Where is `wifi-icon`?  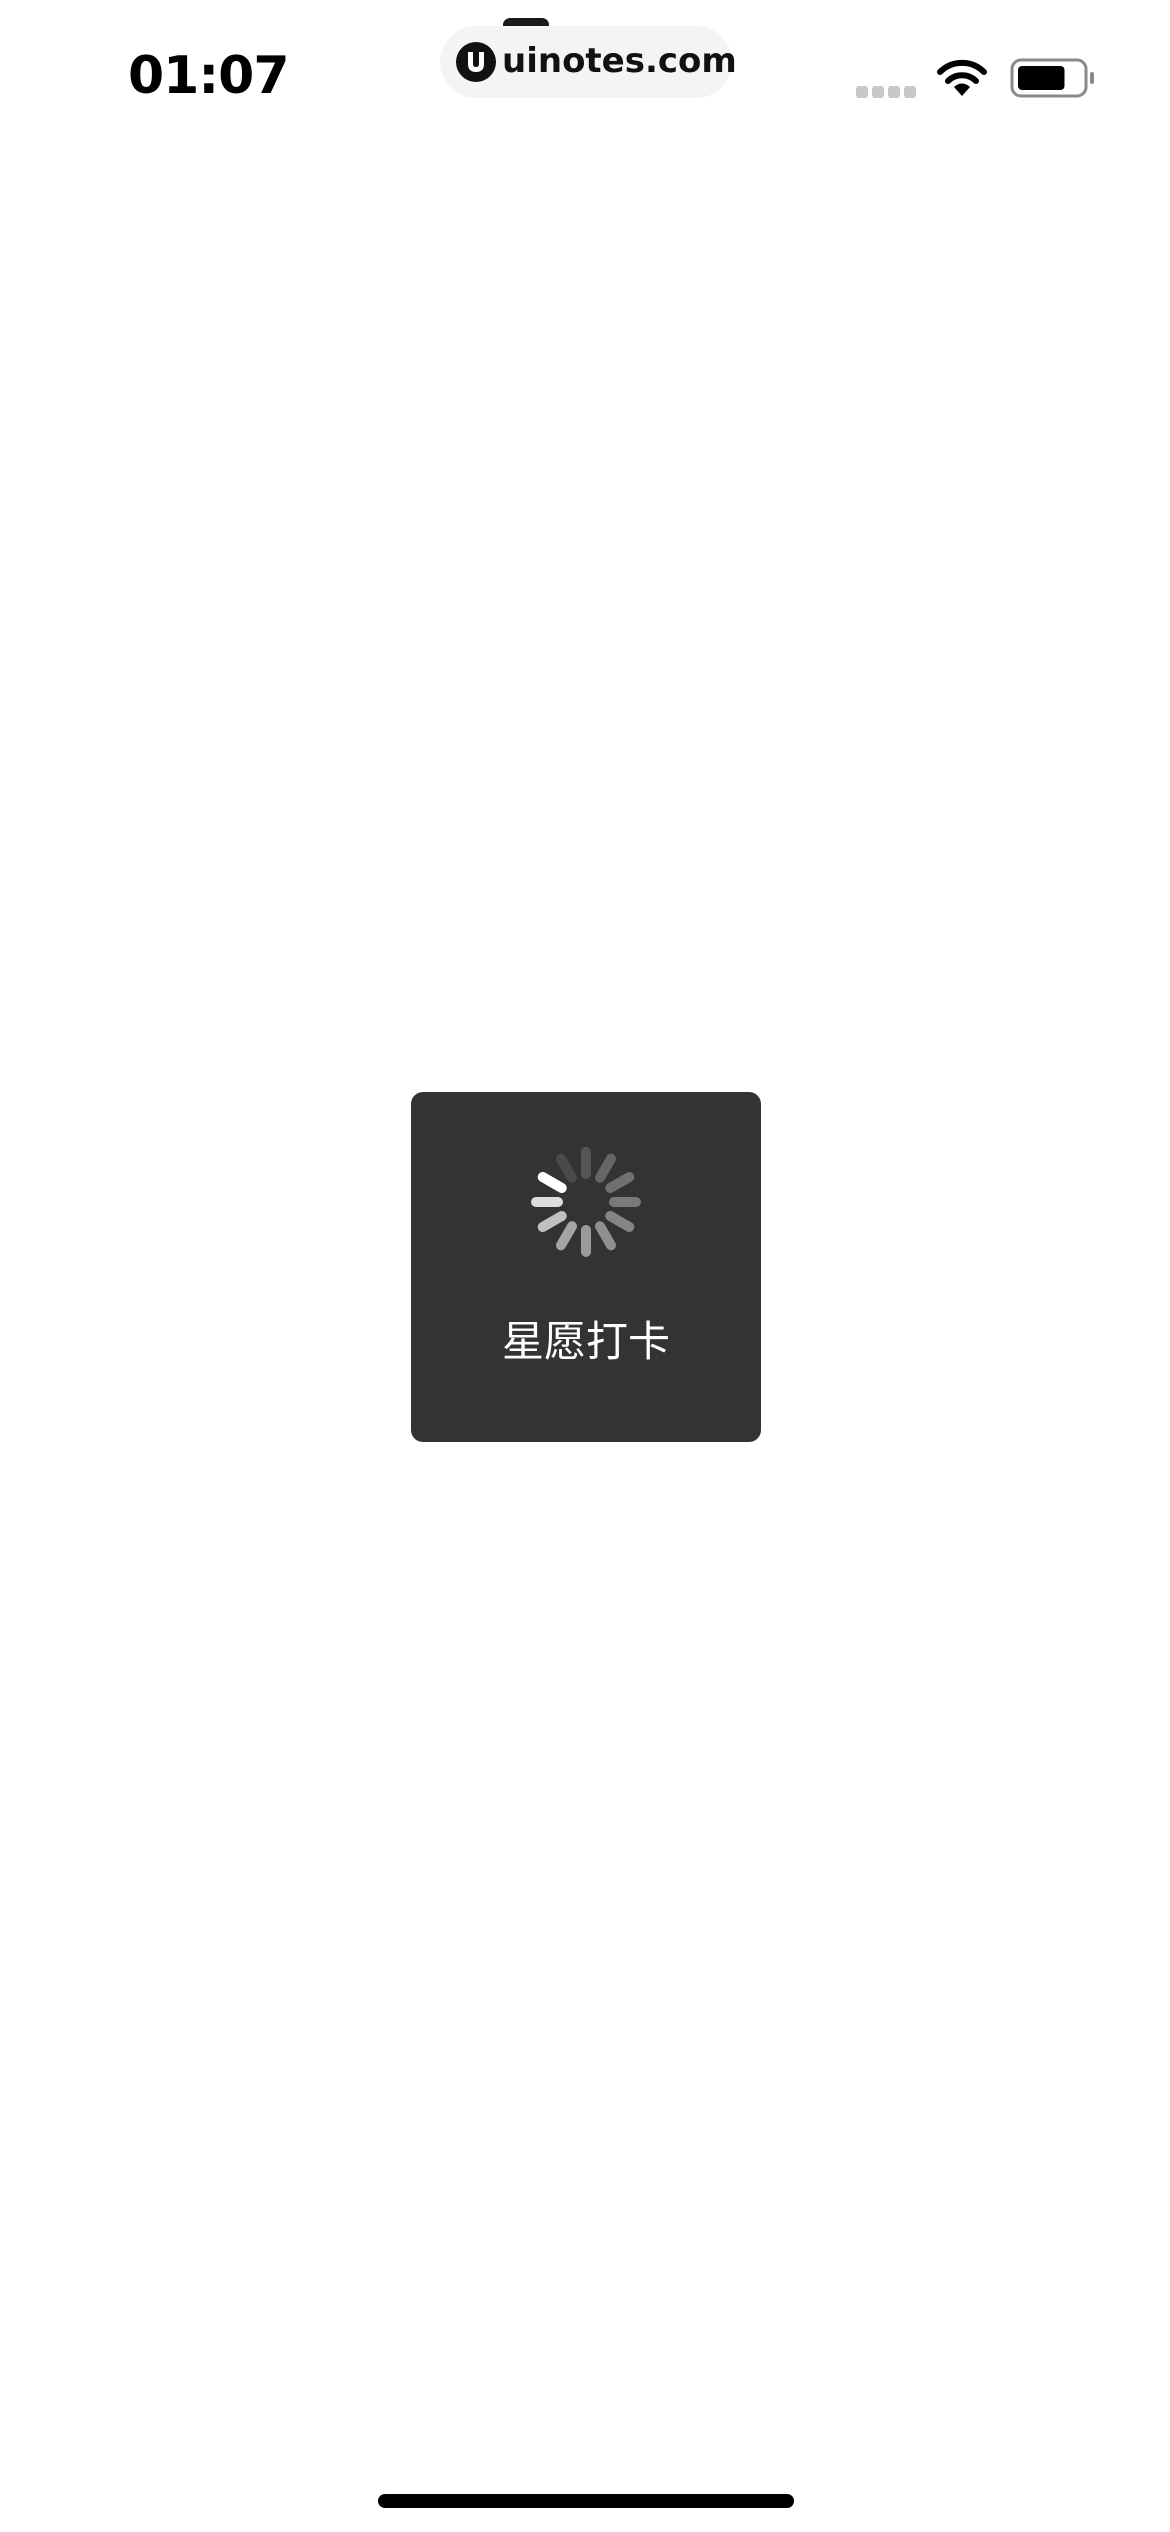
wifi-icon is located at coordinates (962, 77).